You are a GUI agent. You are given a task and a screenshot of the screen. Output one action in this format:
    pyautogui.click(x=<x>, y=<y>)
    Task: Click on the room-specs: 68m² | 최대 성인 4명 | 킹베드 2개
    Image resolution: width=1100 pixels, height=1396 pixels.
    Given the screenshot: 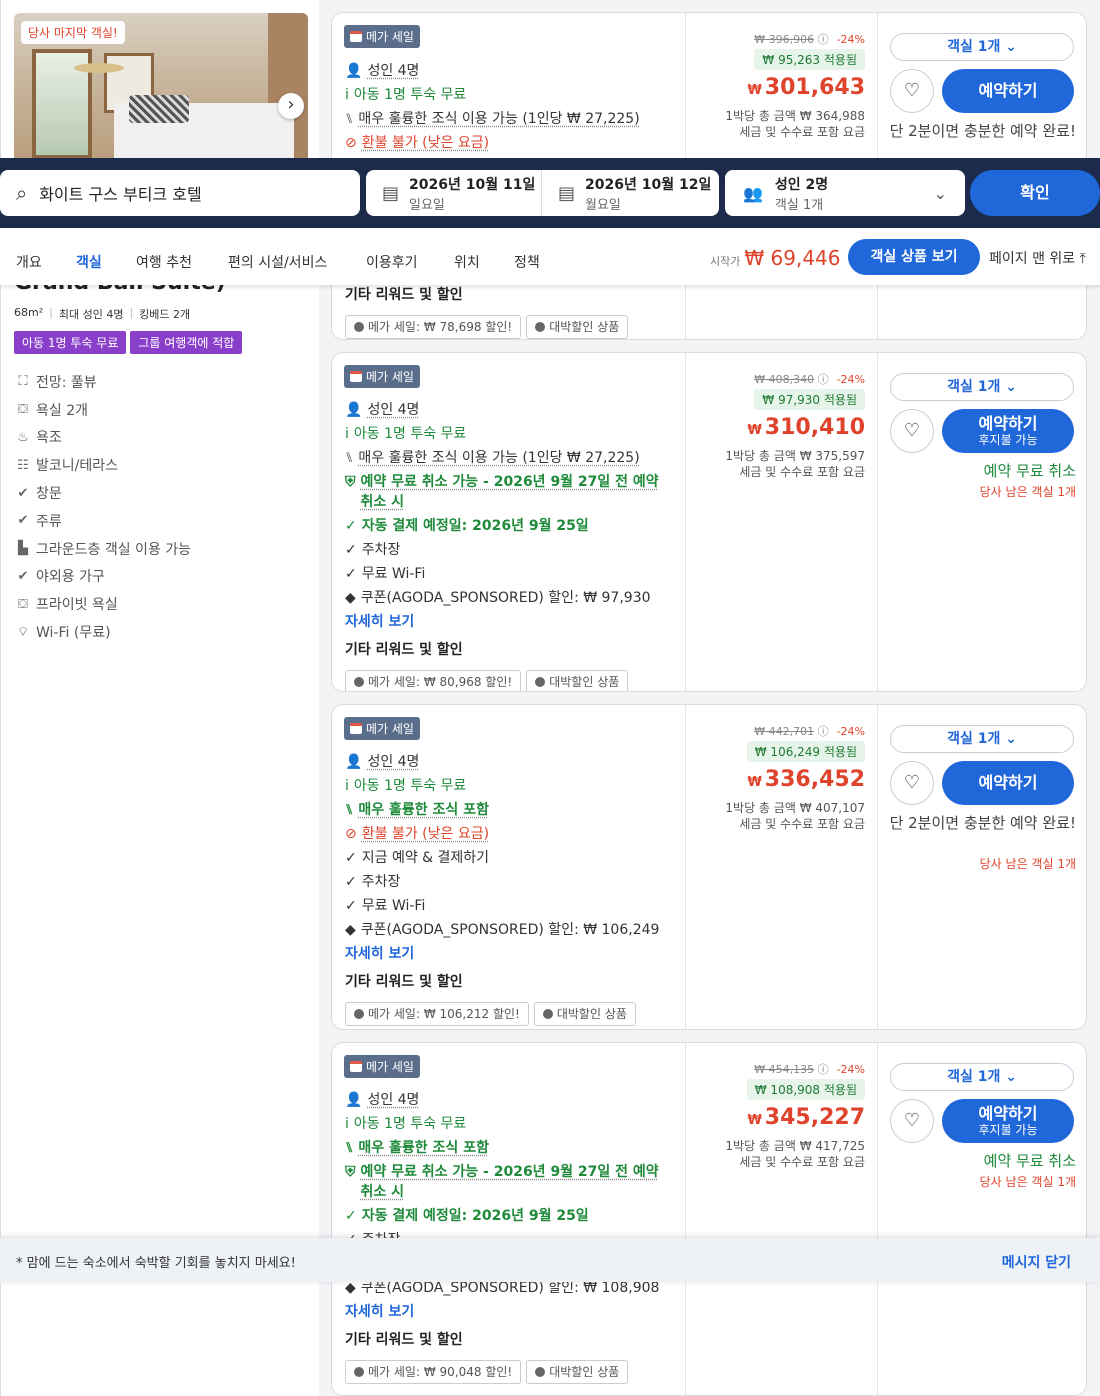 What is the action you would take?
    pyautogui.click(x=102, y=313)
    